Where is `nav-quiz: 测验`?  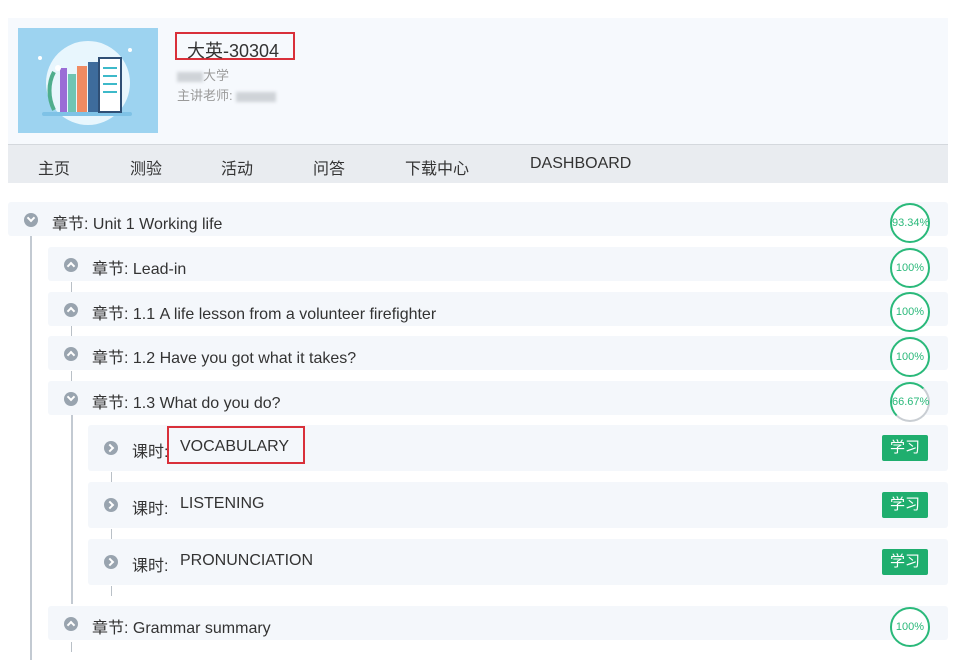
nav-quiz: 测验 is located at coordinates (146, 167).